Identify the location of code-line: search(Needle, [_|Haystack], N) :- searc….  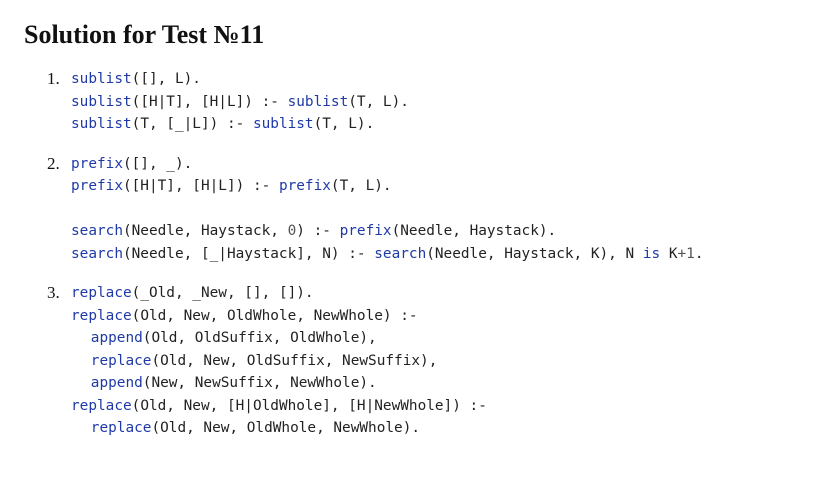
(387, 254).